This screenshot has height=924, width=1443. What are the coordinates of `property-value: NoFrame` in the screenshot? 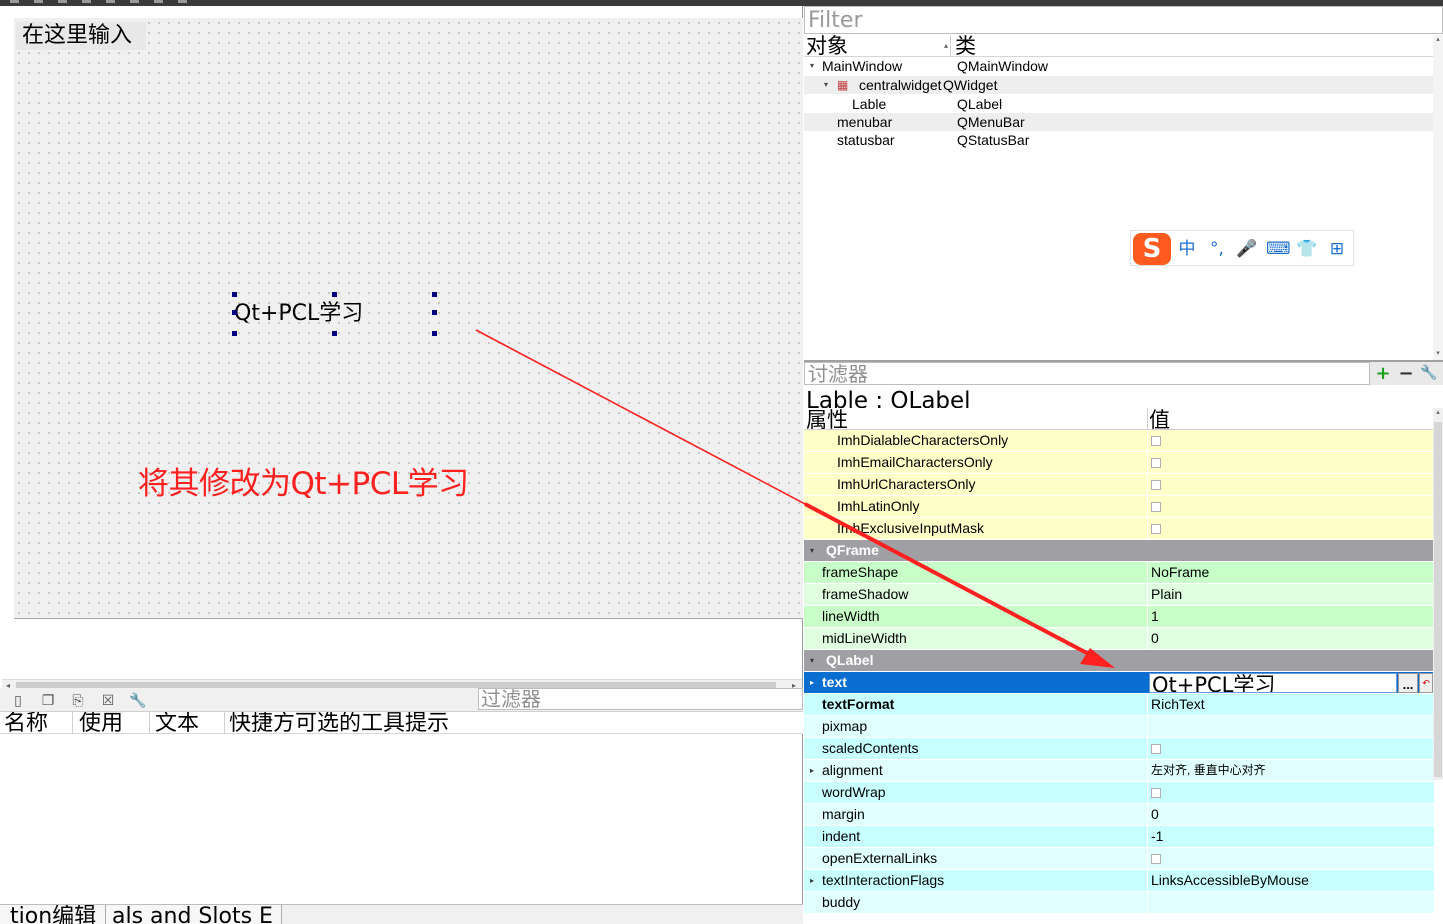 It's located at (1180, 572).